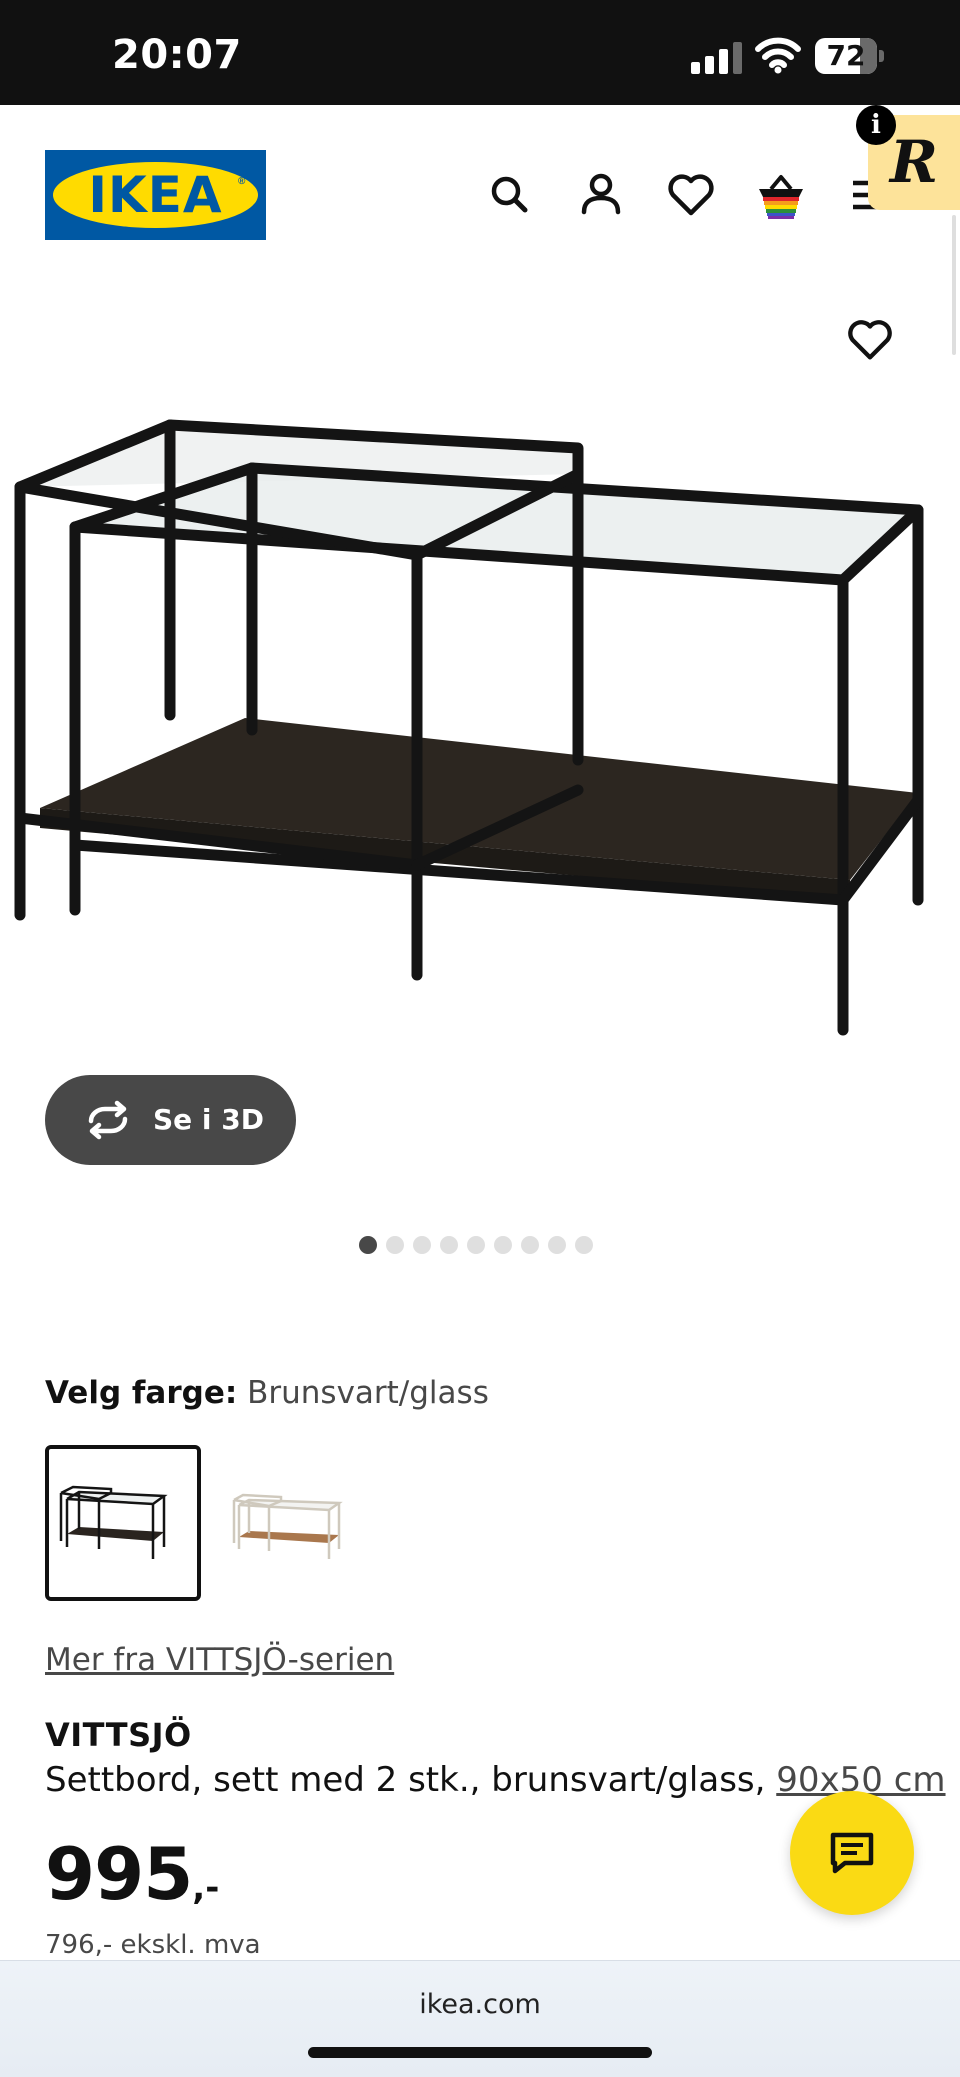 This screenshot has width=960, height=2077. Describe the element at coordinates (870, 340) in the screenshot. I see `add-to-favourites-icon` at that location.